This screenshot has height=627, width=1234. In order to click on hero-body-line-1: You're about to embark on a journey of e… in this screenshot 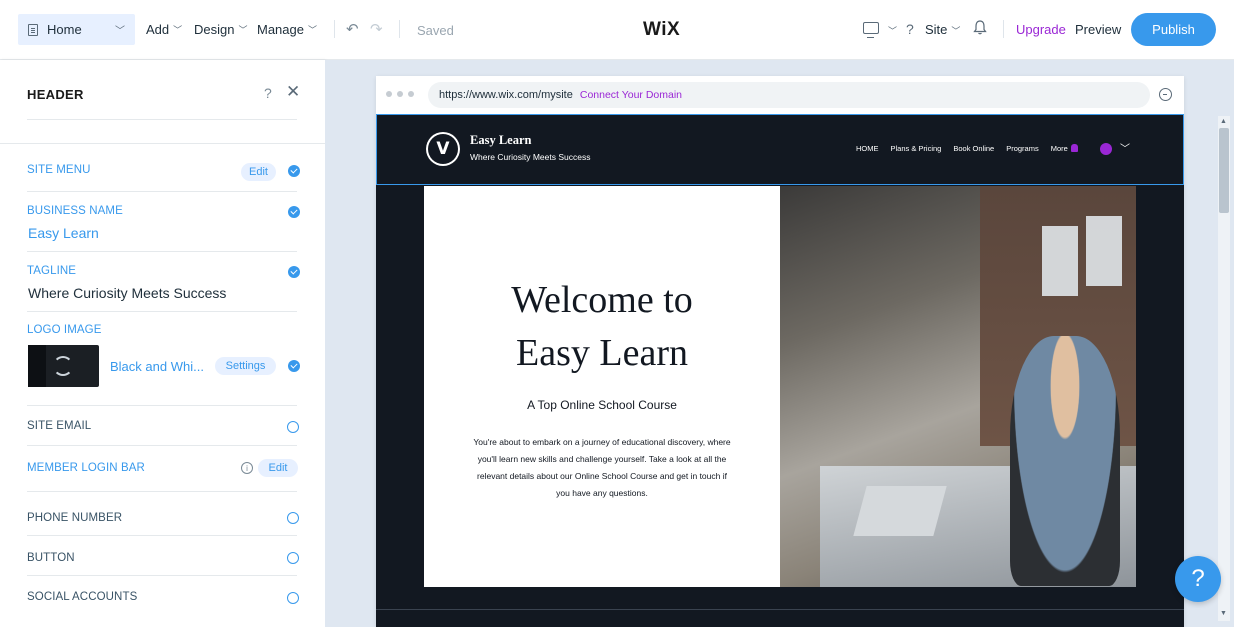, I will do `click(602, 442)`.